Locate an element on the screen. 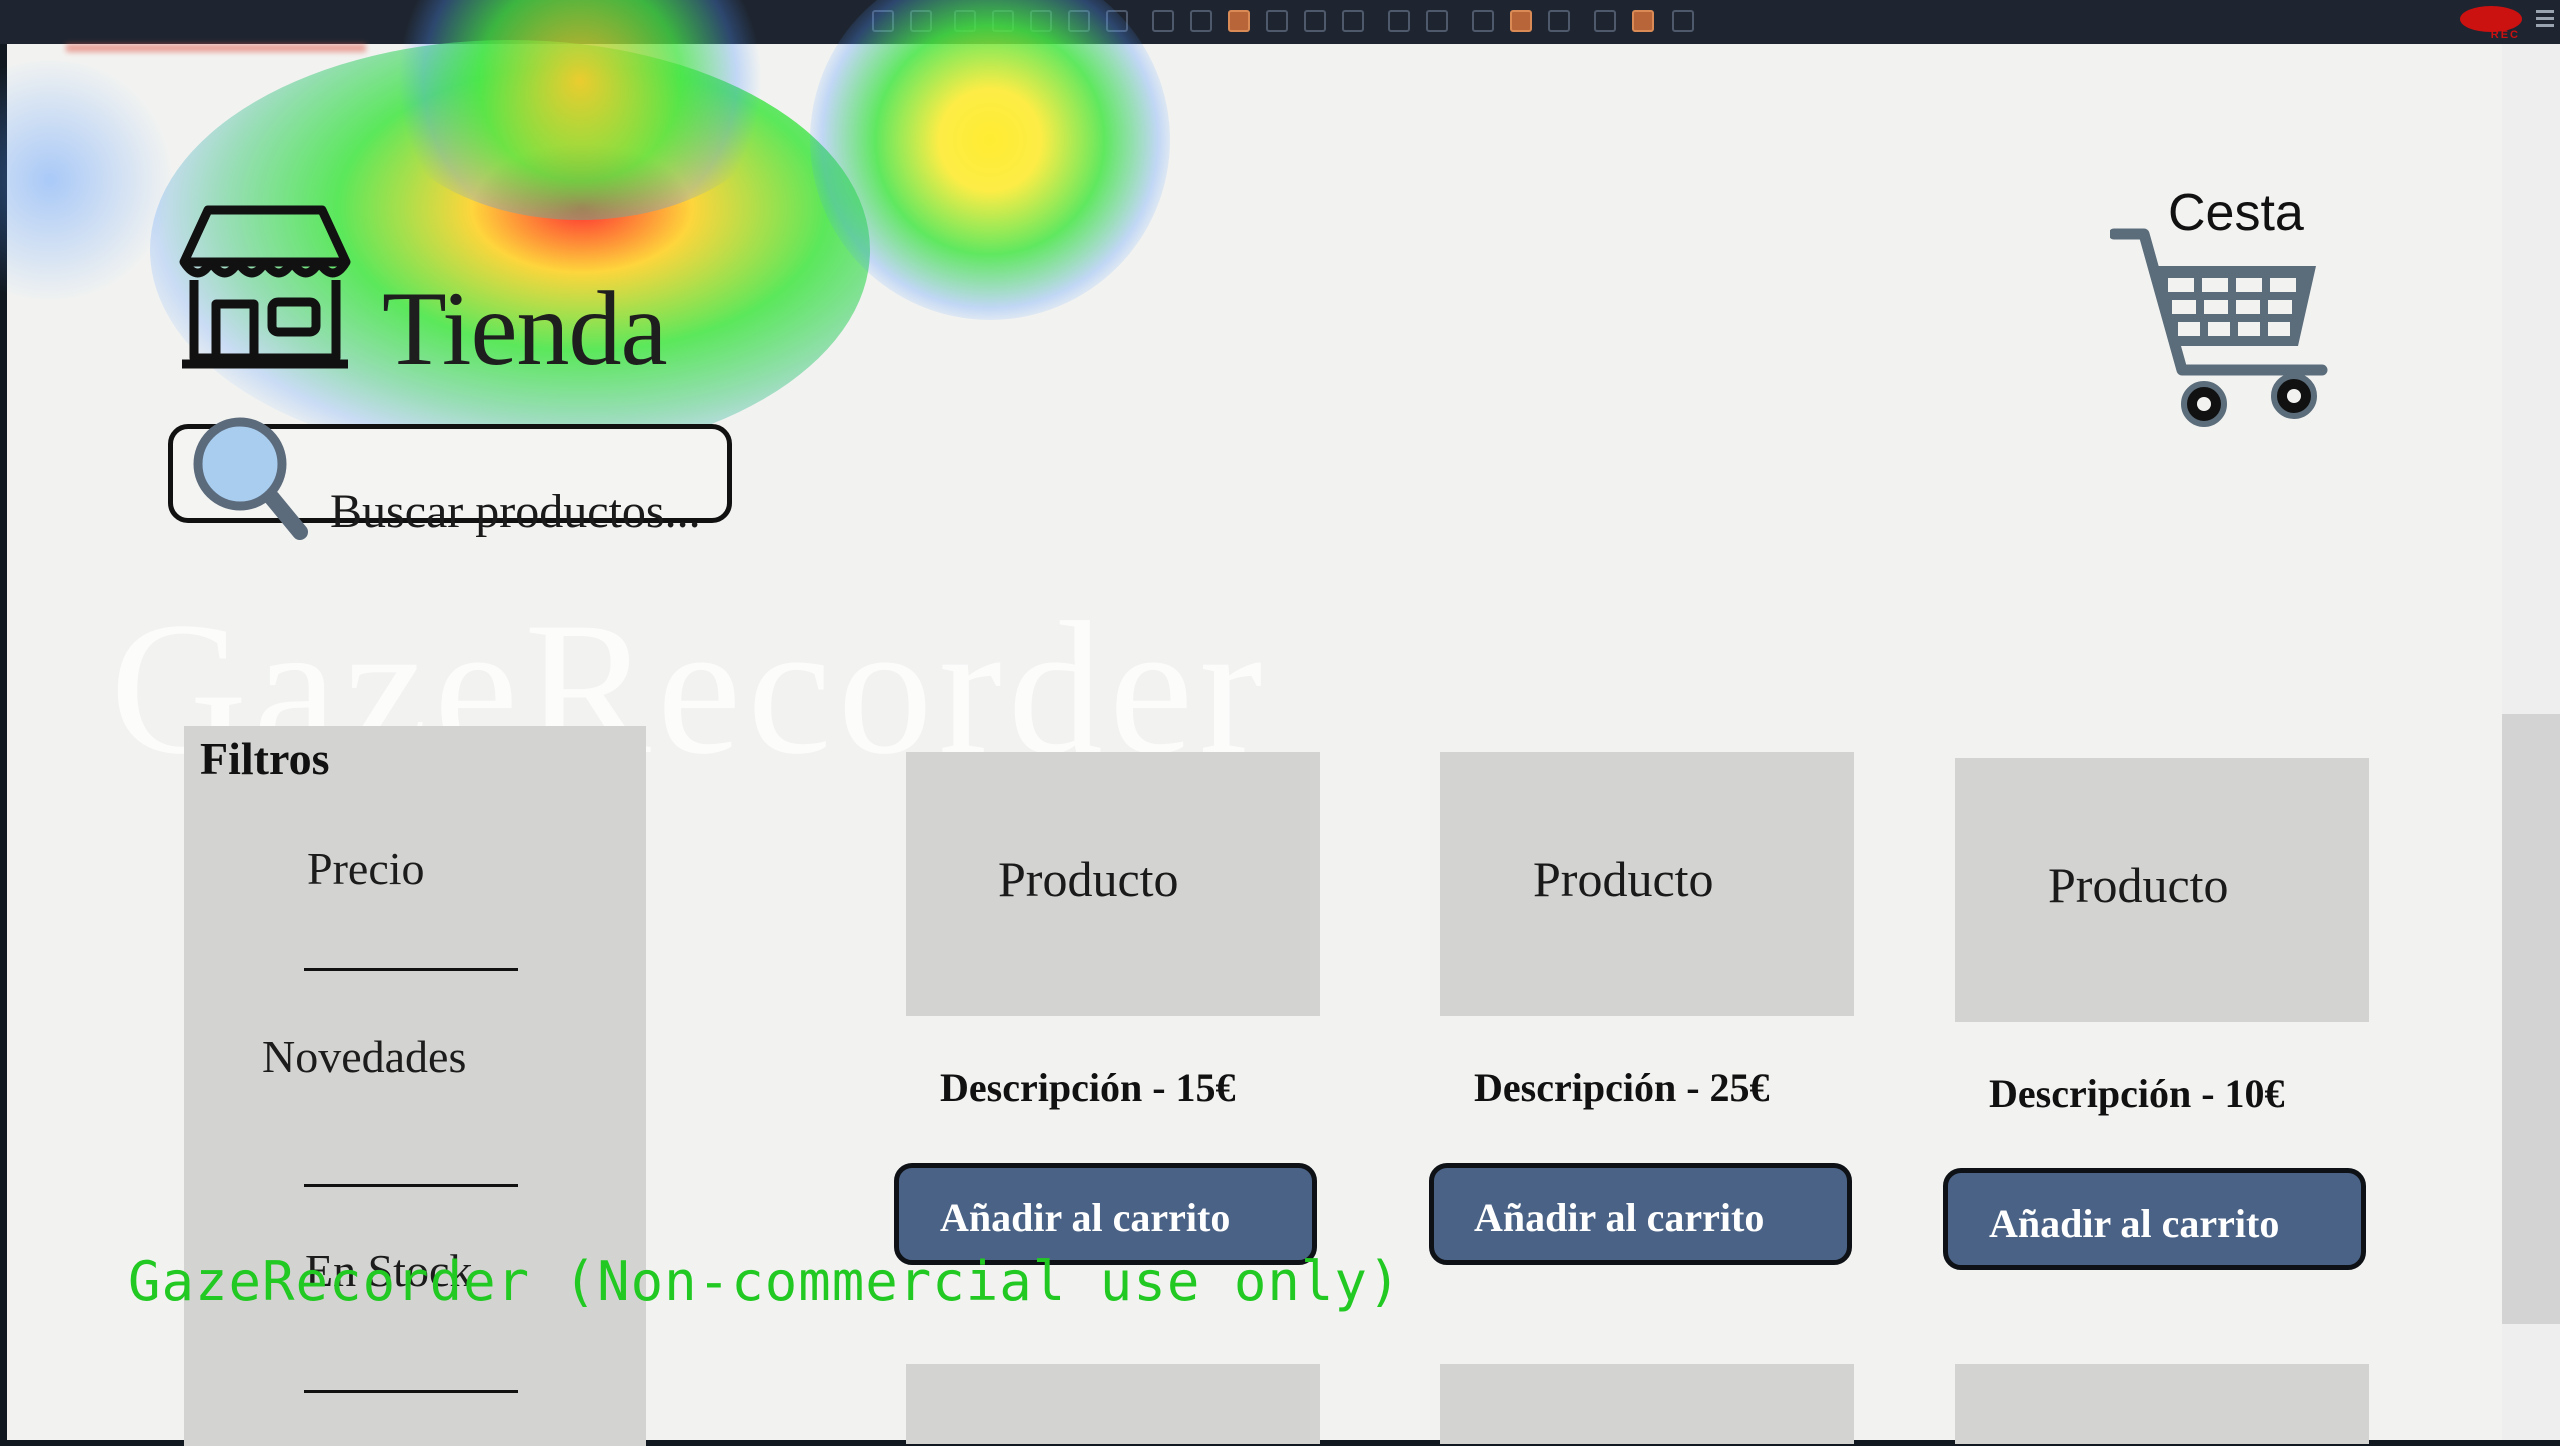 This screenshot has width=2560, height=1446. filter-en-stock: En Stock is located at coordinates (388, 1270).